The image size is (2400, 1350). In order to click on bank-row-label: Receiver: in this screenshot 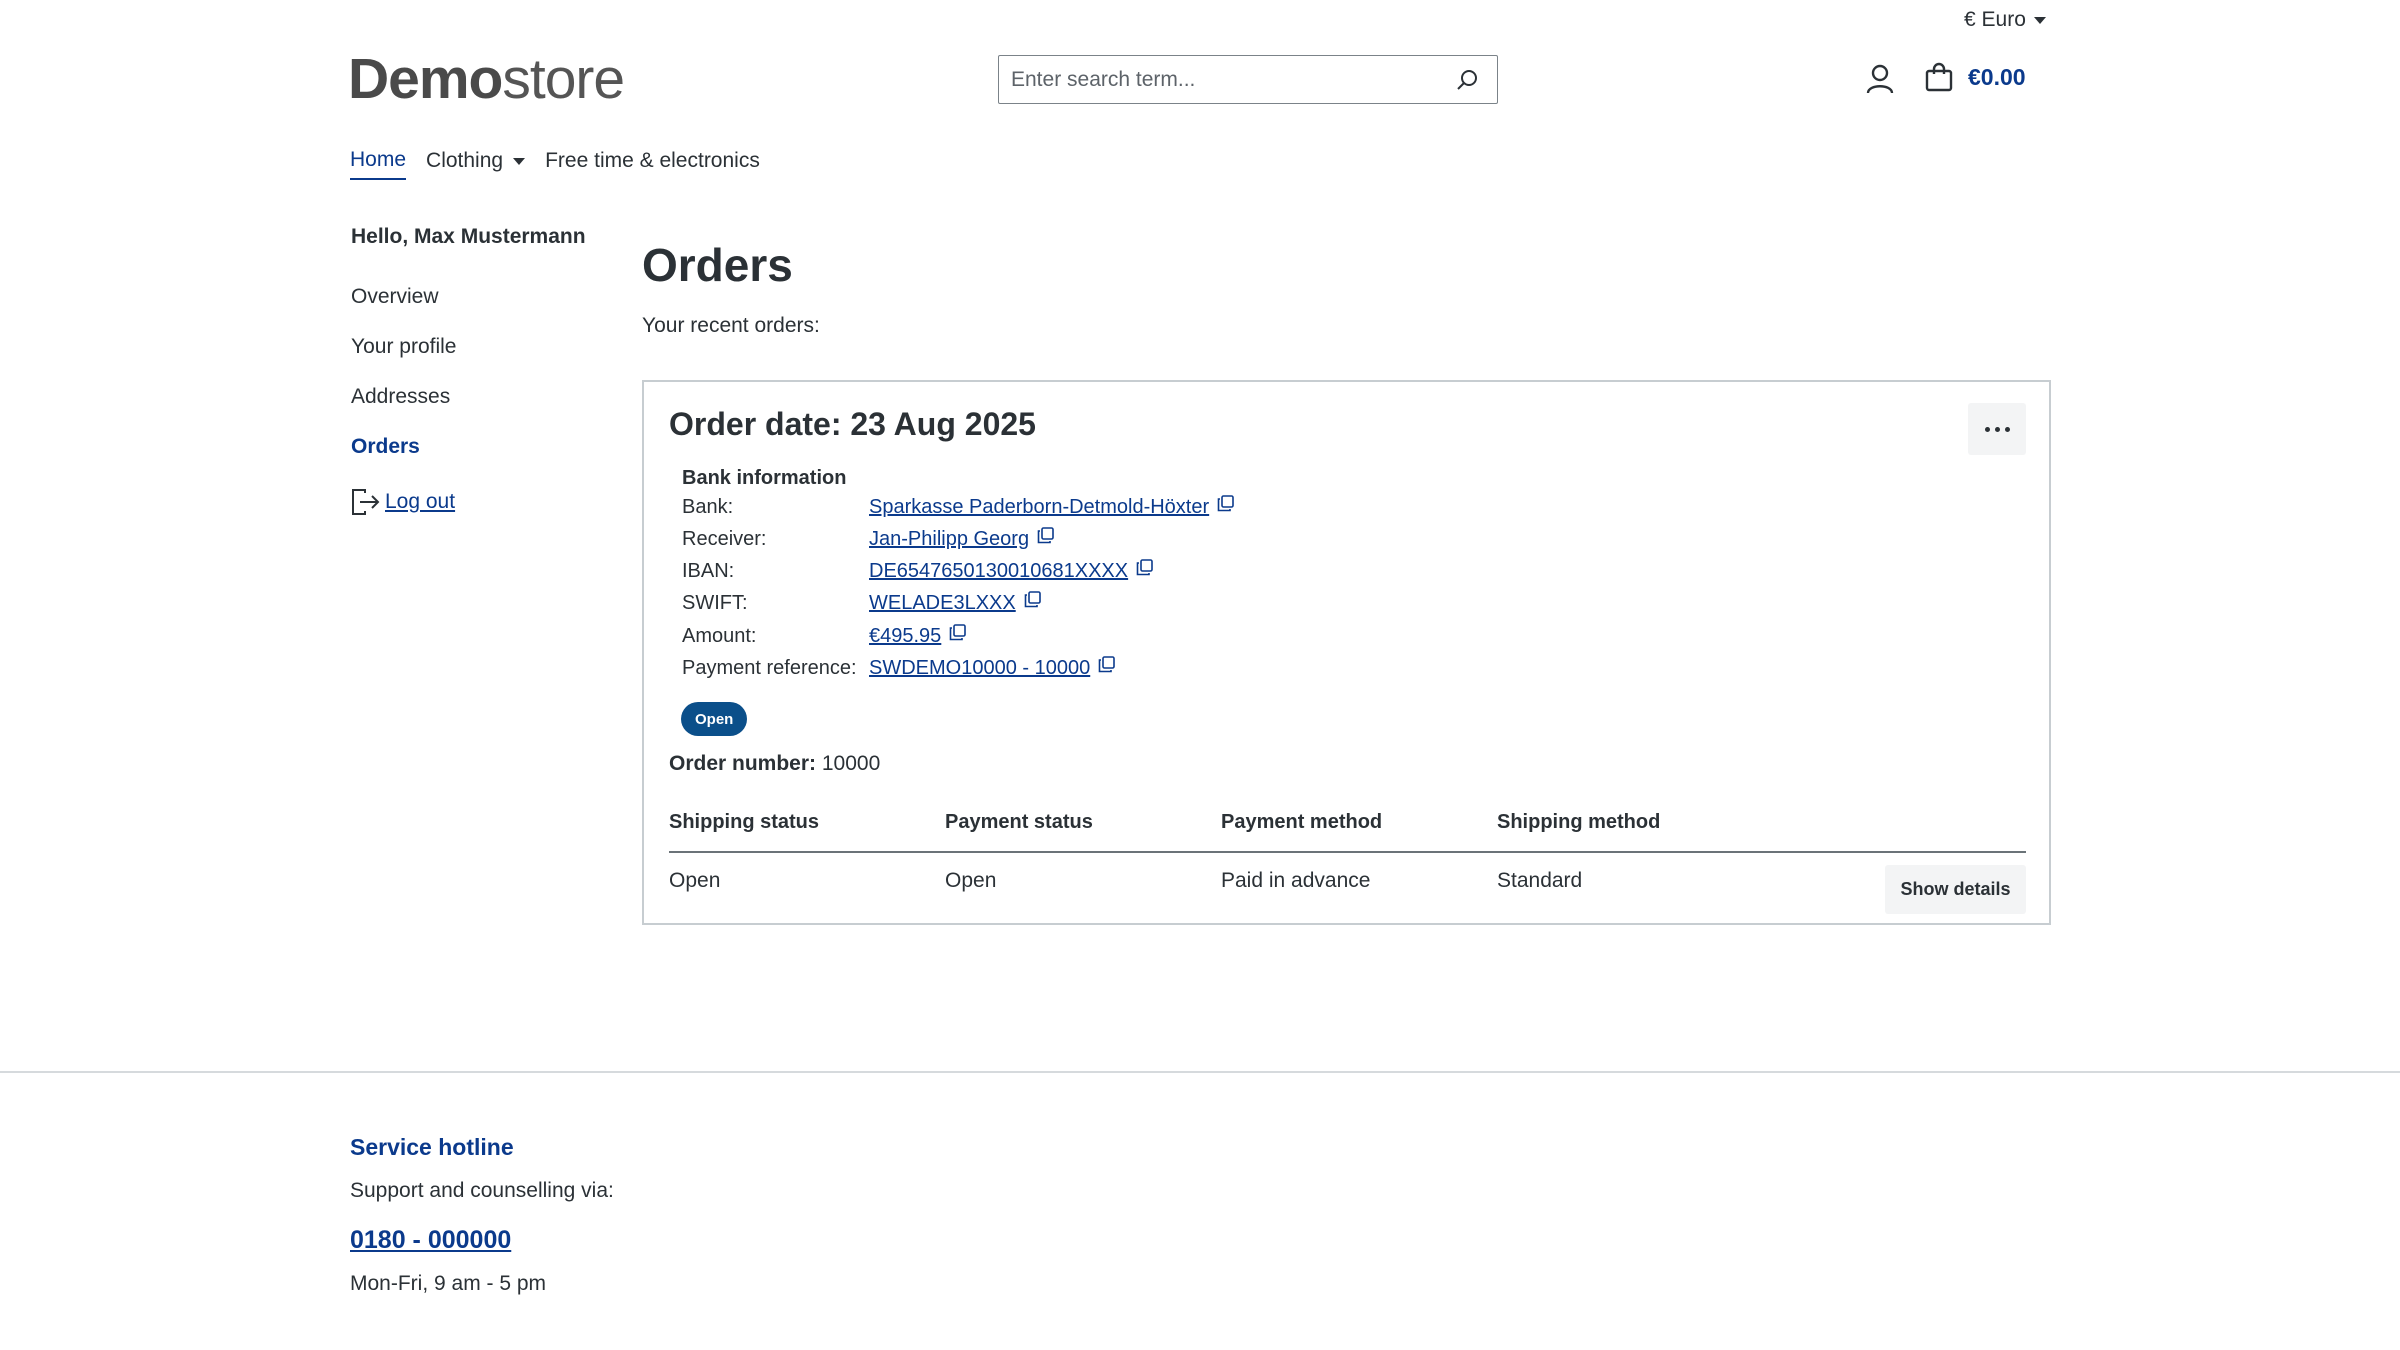, I will do `click(724, 538)`.